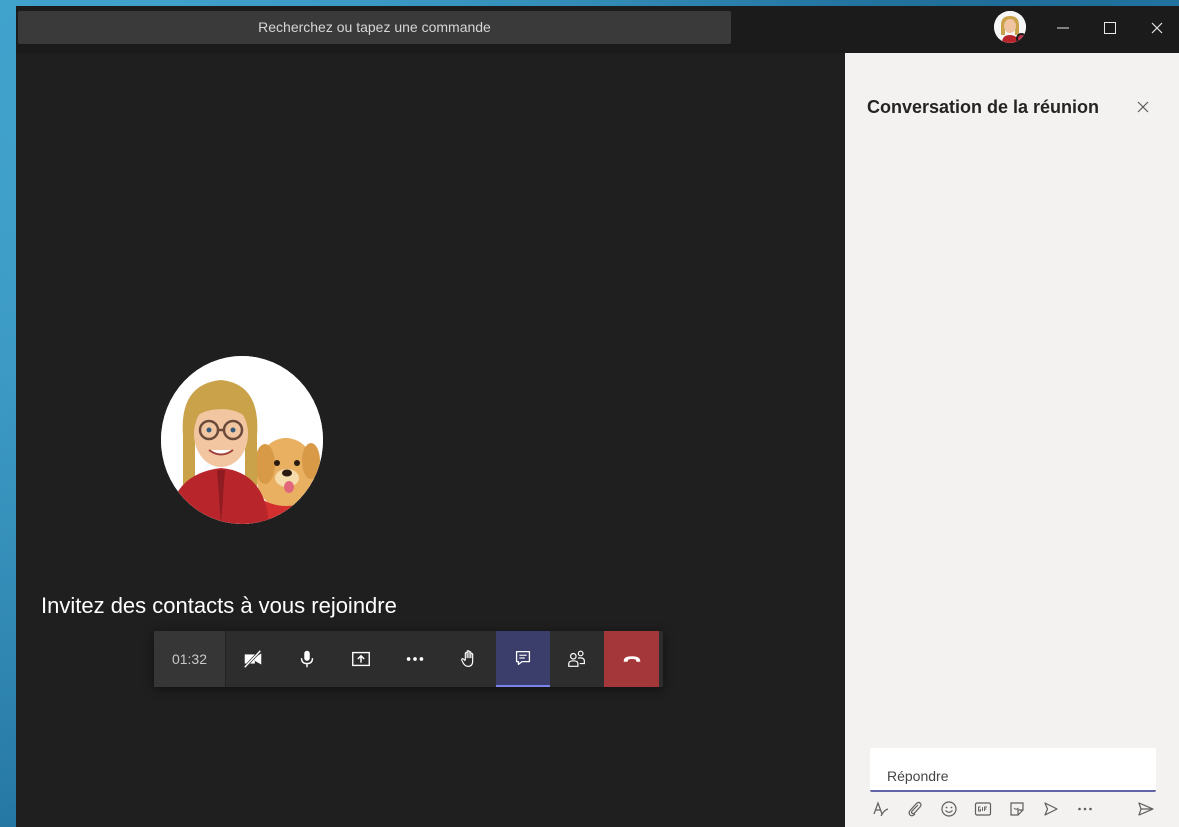 The height and width of the screenshot is (827, 1179). I want to click on more-options-icon, so click(1085, 809).